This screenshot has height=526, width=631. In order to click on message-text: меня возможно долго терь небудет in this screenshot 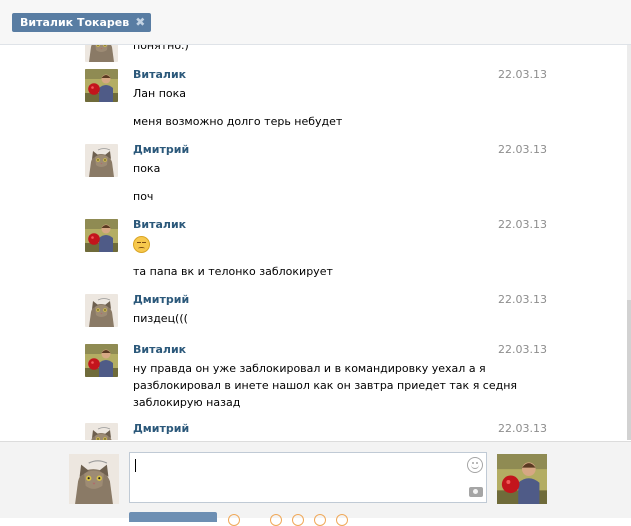, I will do `click(238, 121)`.